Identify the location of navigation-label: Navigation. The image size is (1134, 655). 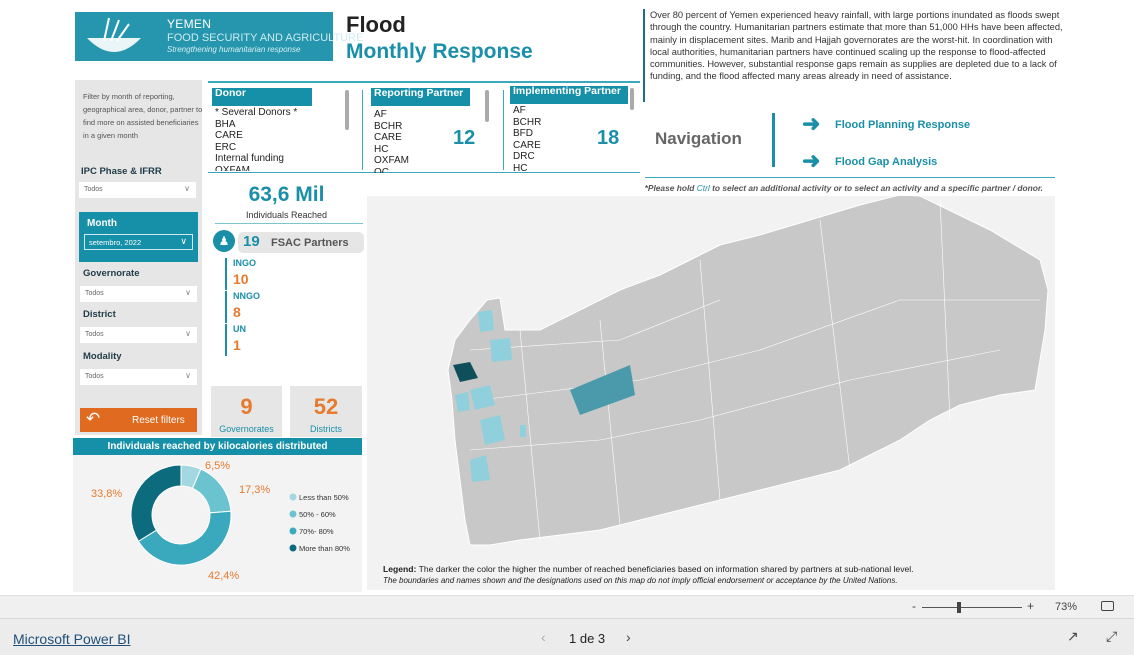
(698, 138).